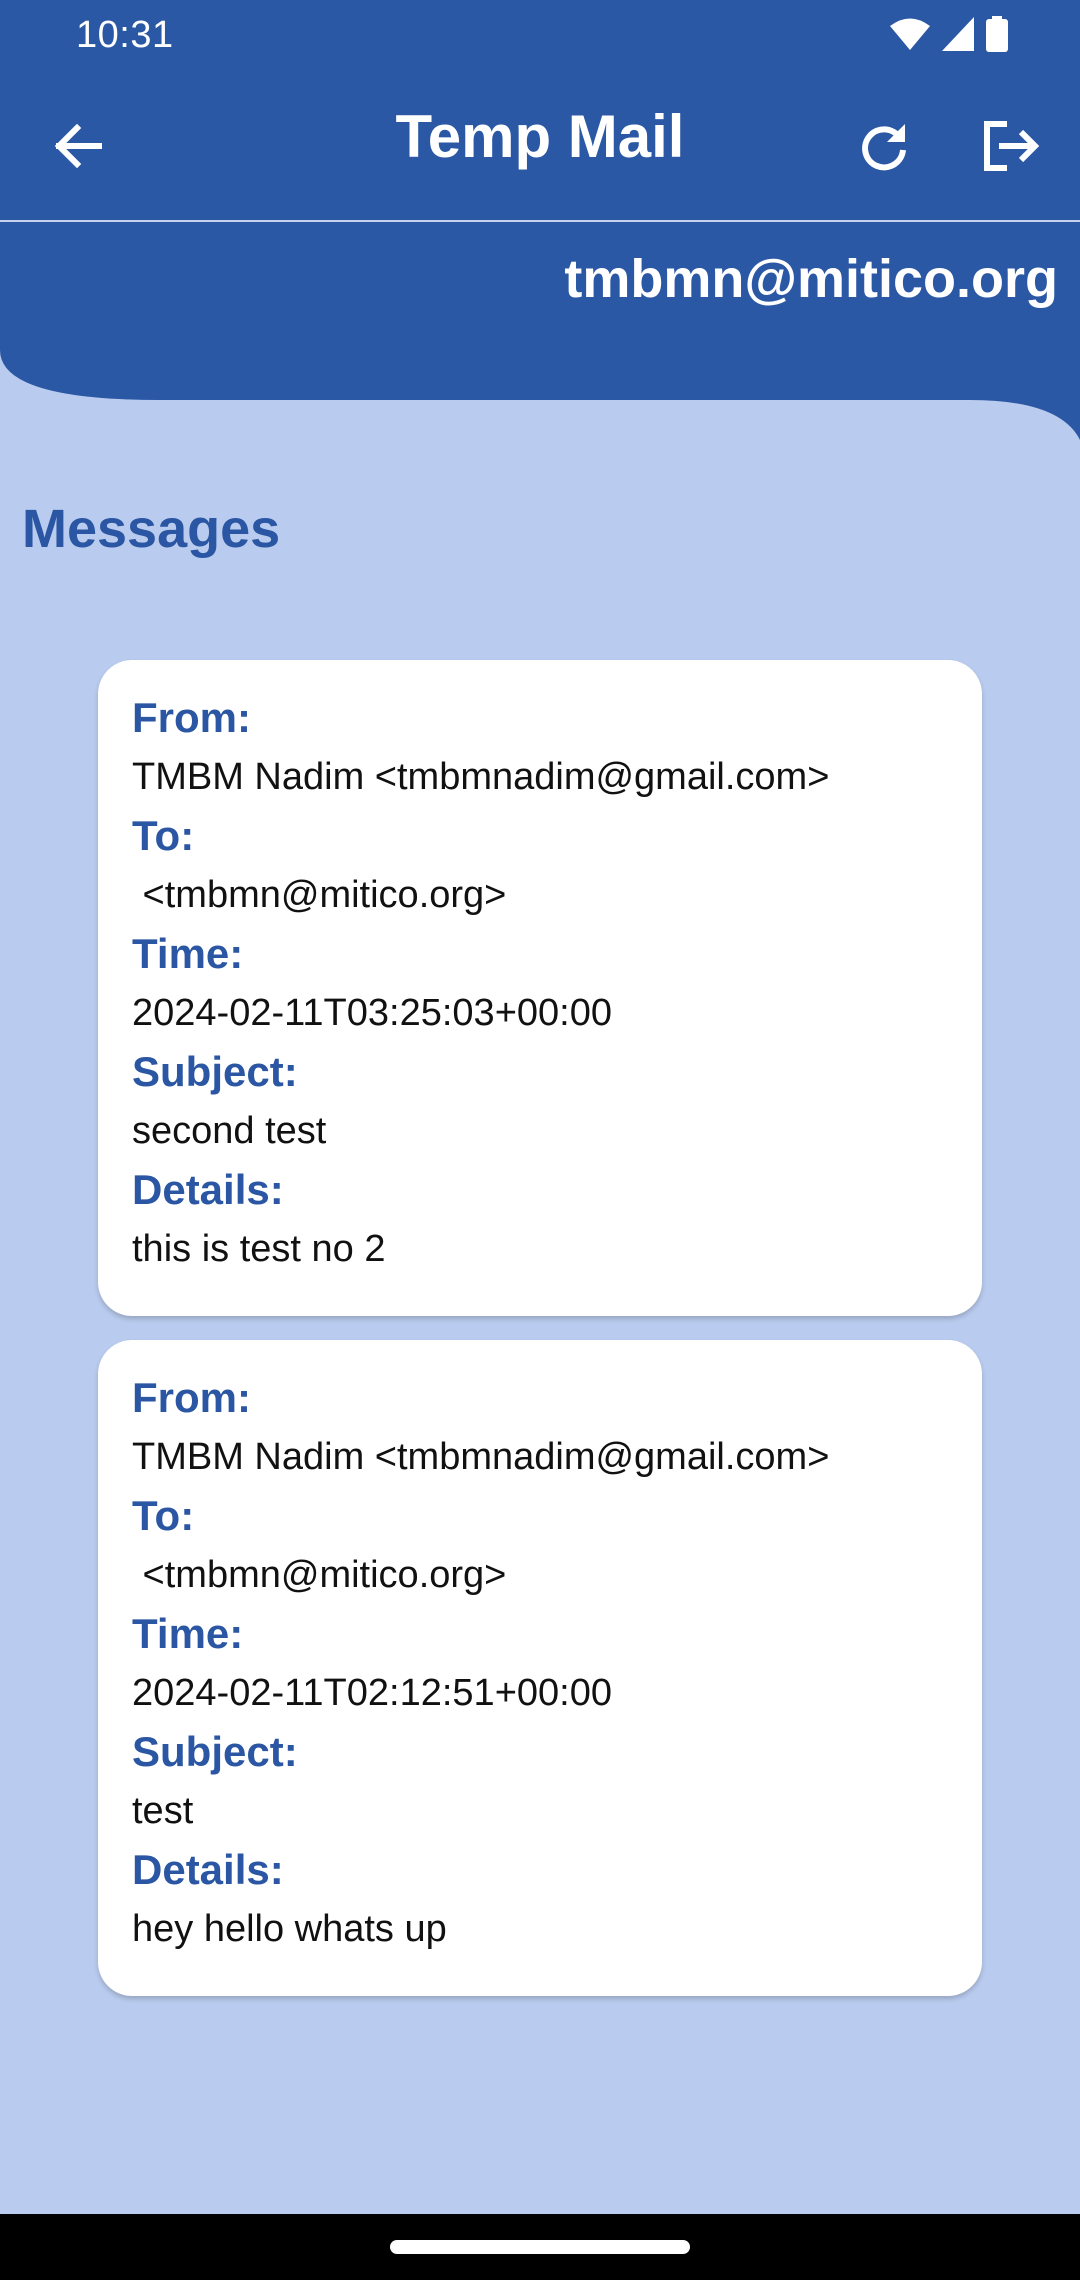  I want to click on navigation-bar, so click(540, 2247).